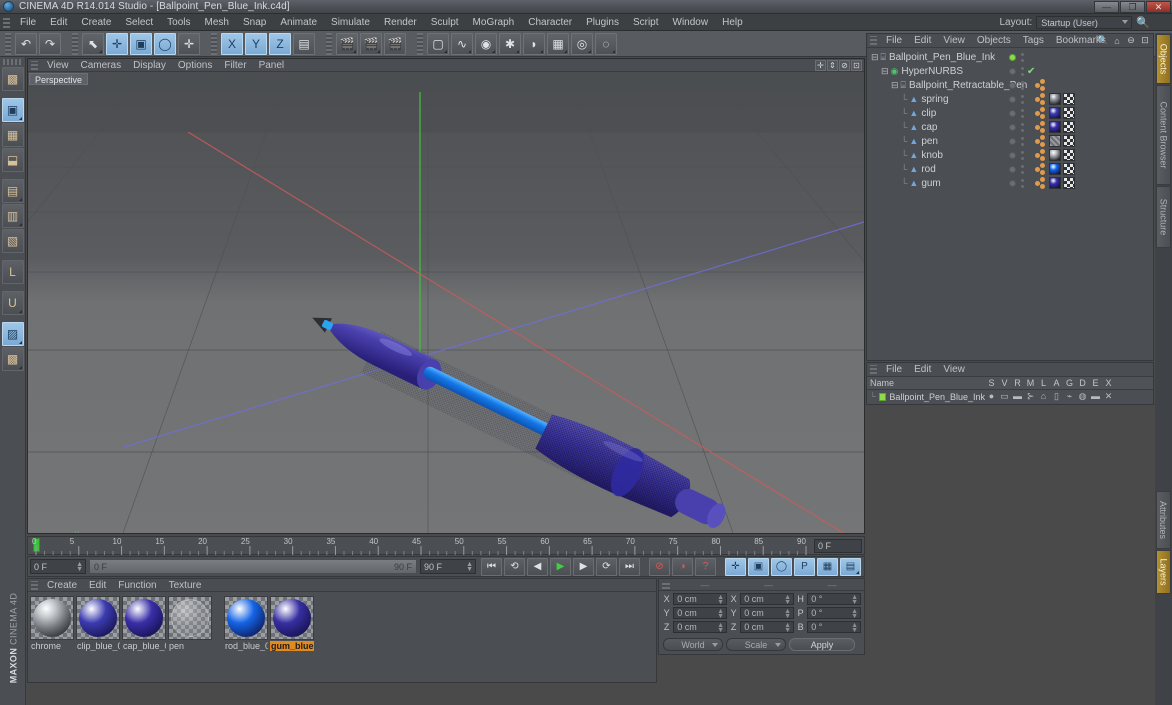 Image resolution: width=1172 pixels, height=705 pixels. I want to click on object-row-Ballpoint_Pen_Blue_Ink: ⊟ ⌸ Ballpoint_Pen_Blue_Ink, so click(1010, 57).